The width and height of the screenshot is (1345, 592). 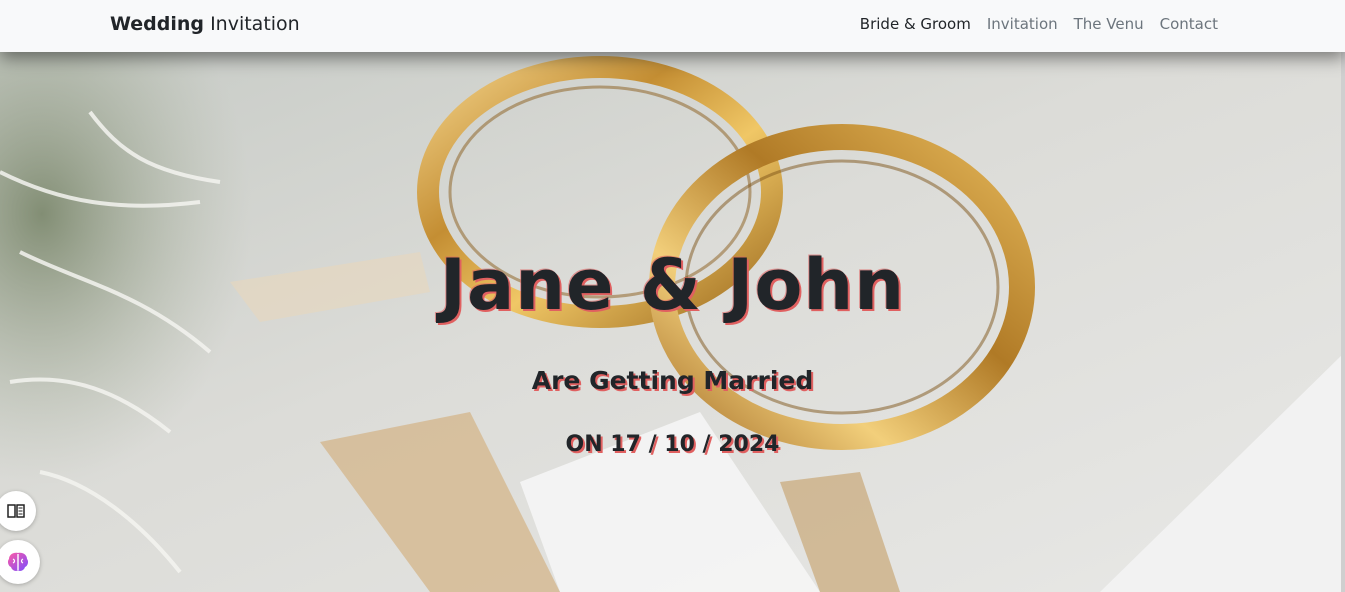 I want to click on brand-logo: Wedding Invitation, so click(x=205, y=24).